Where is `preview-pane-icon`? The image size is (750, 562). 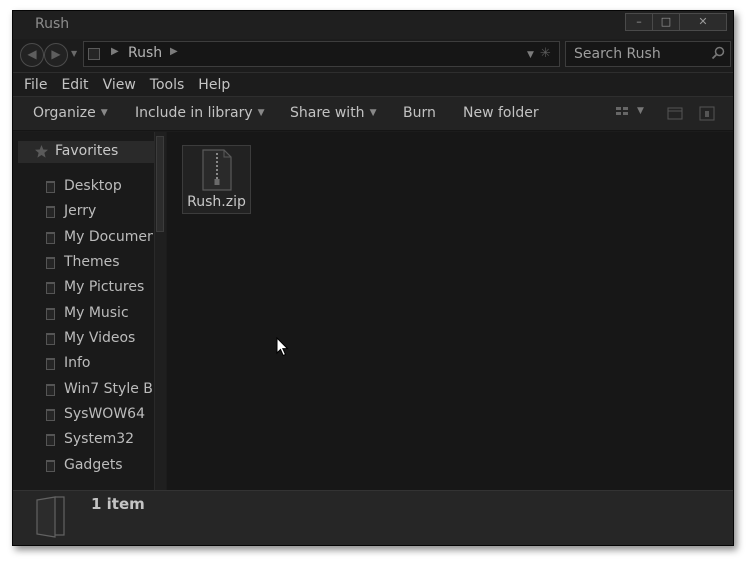
preview-pane-icon is located at coordinates (675, 113).